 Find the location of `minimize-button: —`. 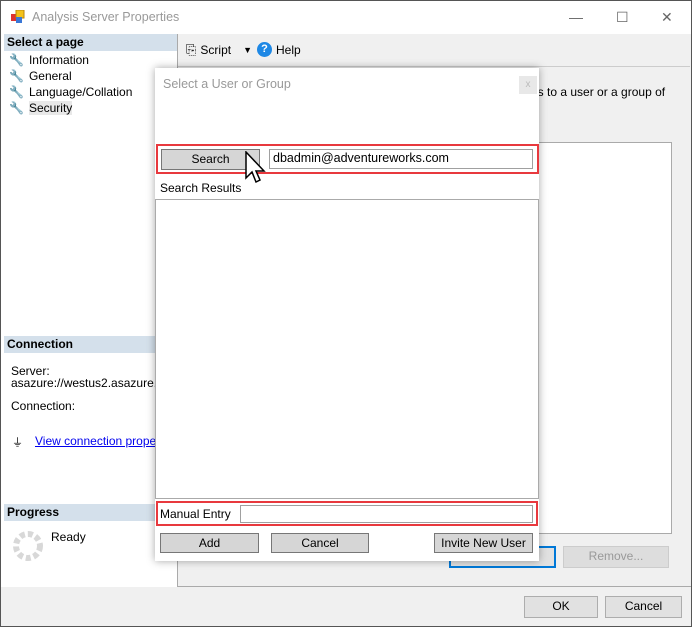

minimize-button: — is located at coordinates (576, 17).